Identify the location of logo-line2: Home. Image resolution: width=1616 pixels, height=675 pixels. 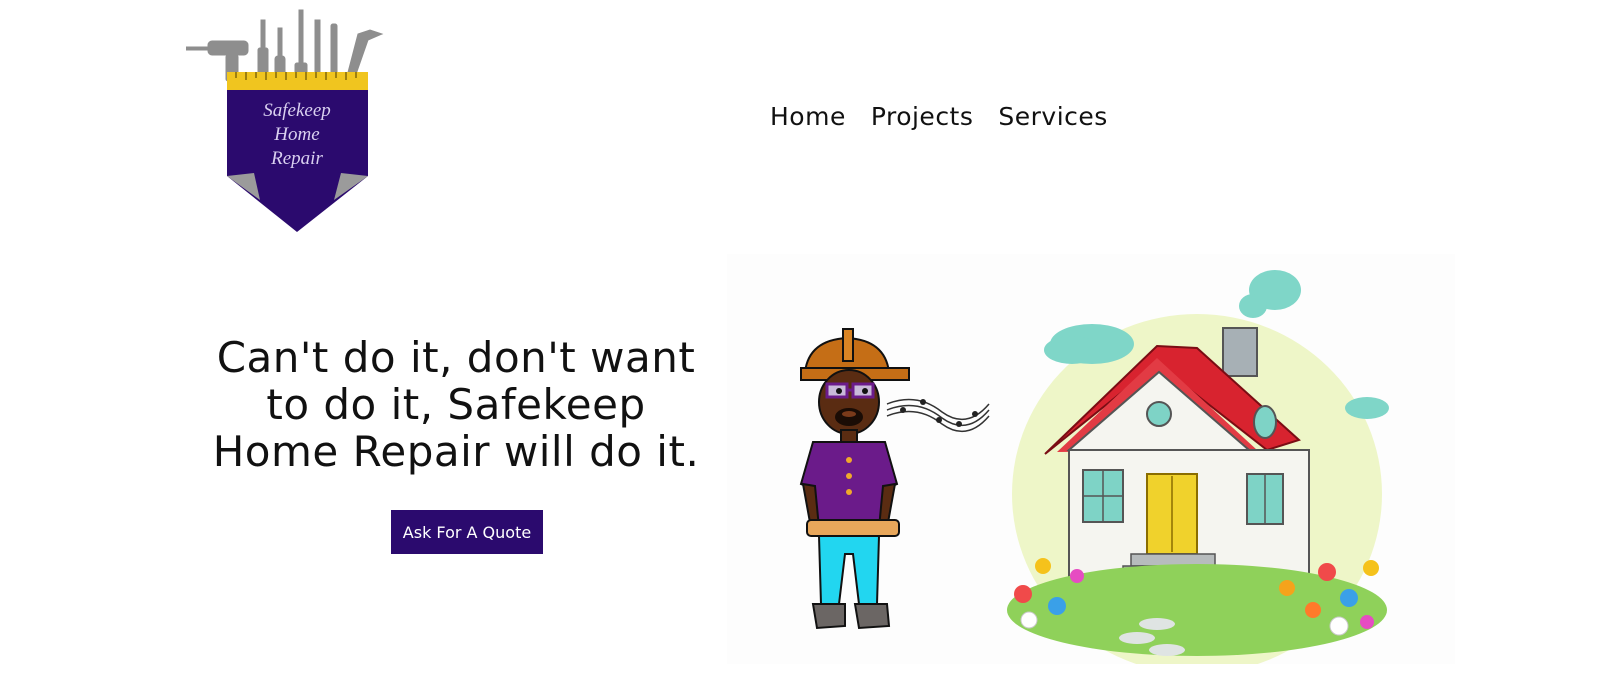
(296, 134).